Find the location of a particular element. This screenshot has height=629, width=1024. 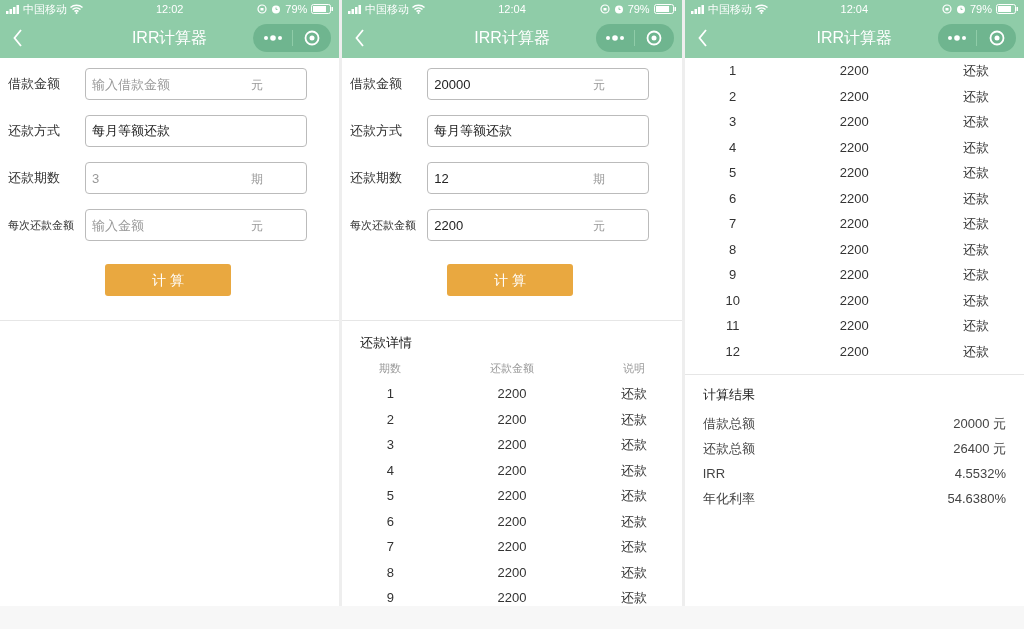

table-cell-text: 1 is located at coordinates (390, 394).